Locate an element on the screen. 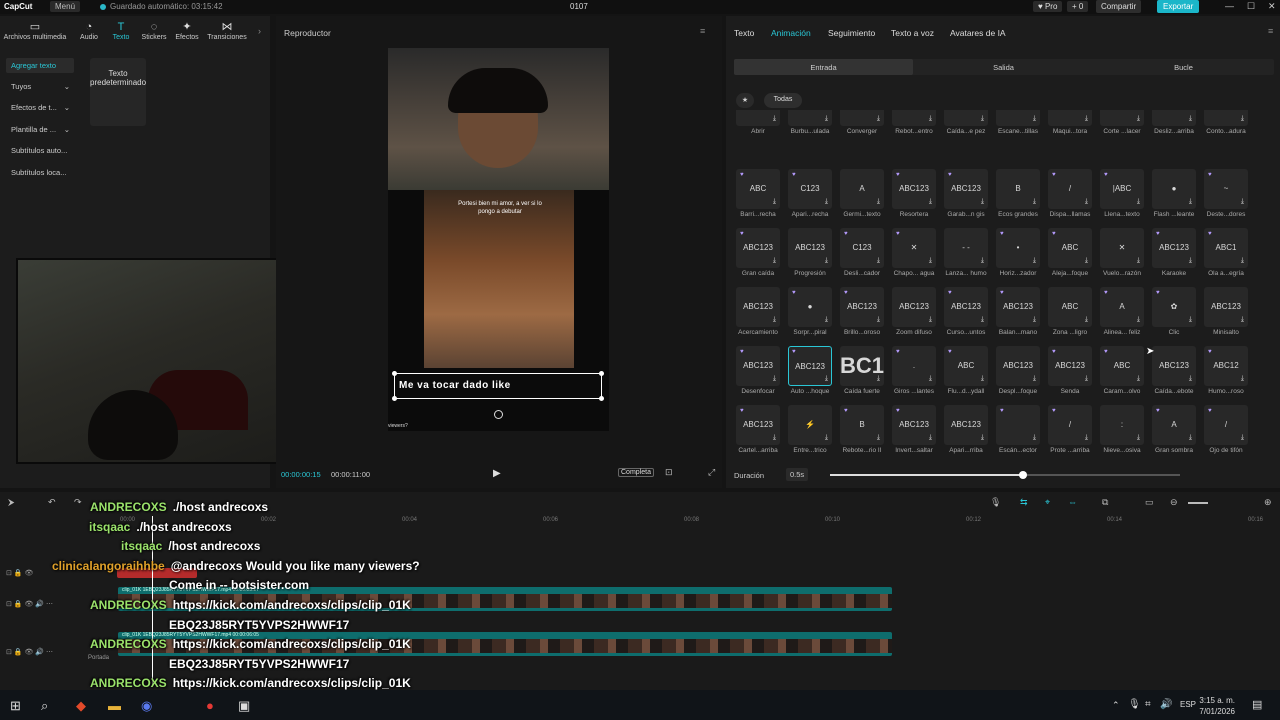 The image size is (1280, 720). animation-preset: . ♥ ⤓ Giros ...lantes is located at coordinates (914, 375).